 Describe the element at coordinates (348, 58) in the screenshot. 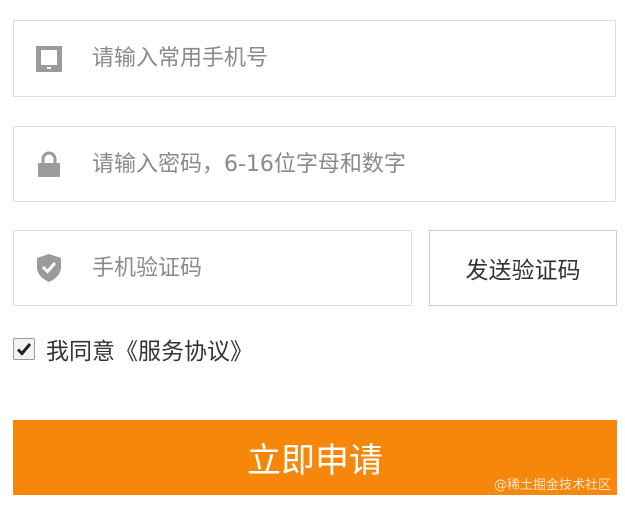

I see `phone-input` at that location.